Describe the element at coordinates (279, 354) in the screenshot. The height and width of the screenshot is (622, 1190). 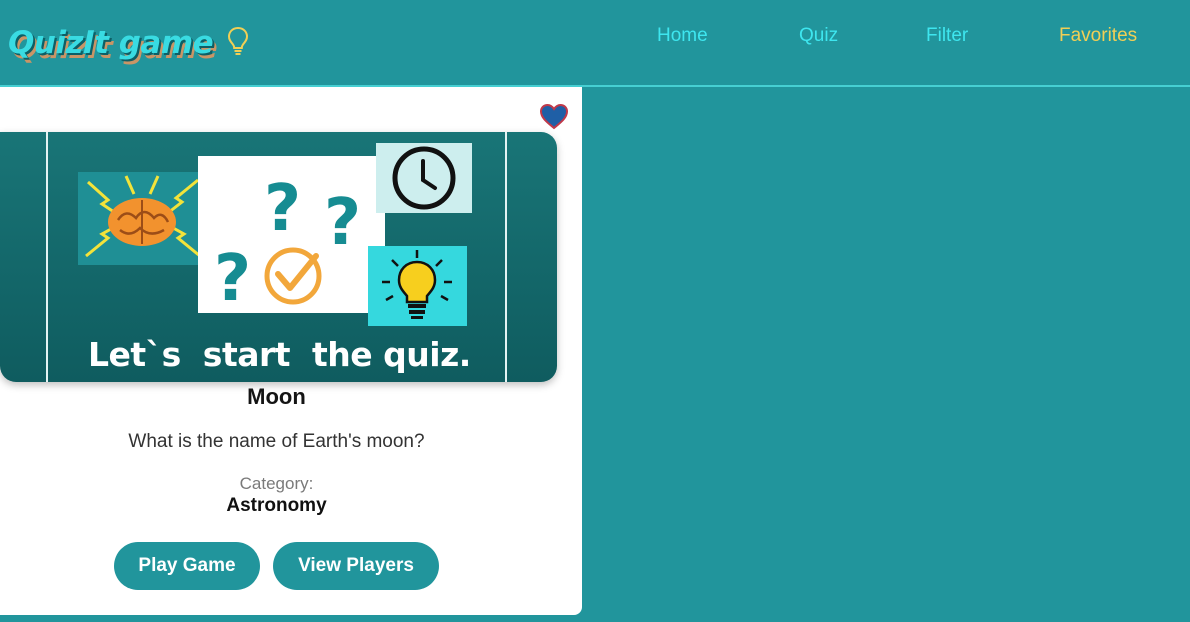
I see `banner-caption: Let`s start the quiz.` at that location.